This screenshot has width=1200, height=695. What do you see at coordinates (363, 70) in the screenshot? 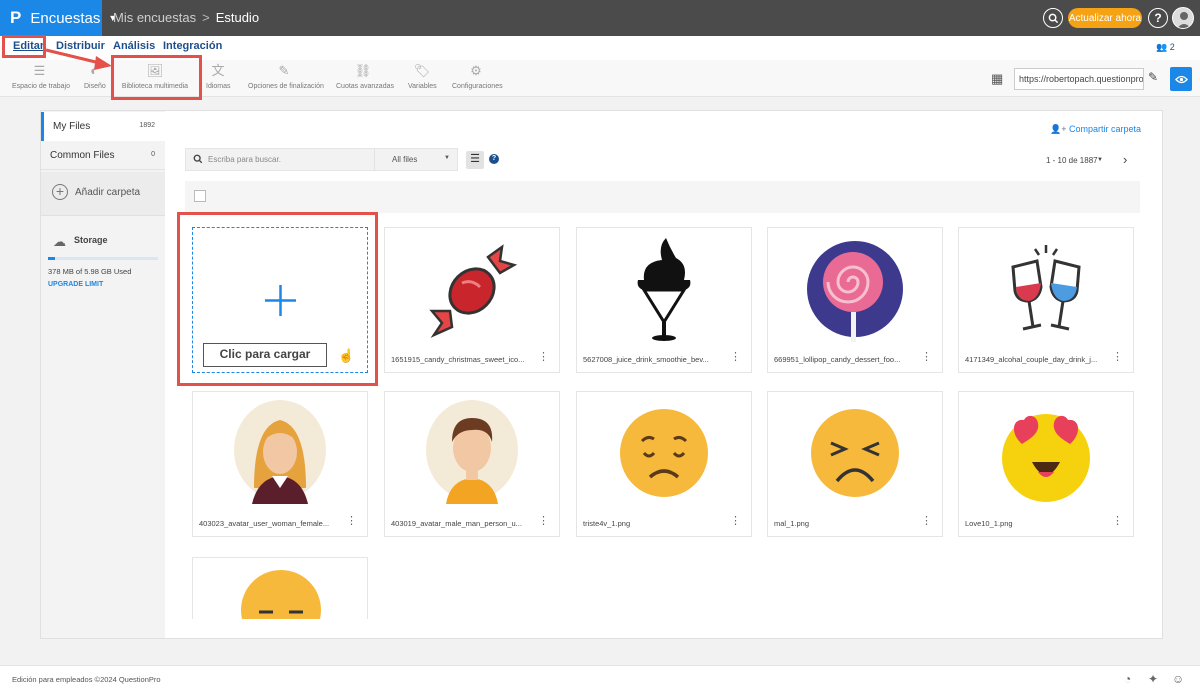
I see `link-icon: ⛓` at bounding box center [363, 70].